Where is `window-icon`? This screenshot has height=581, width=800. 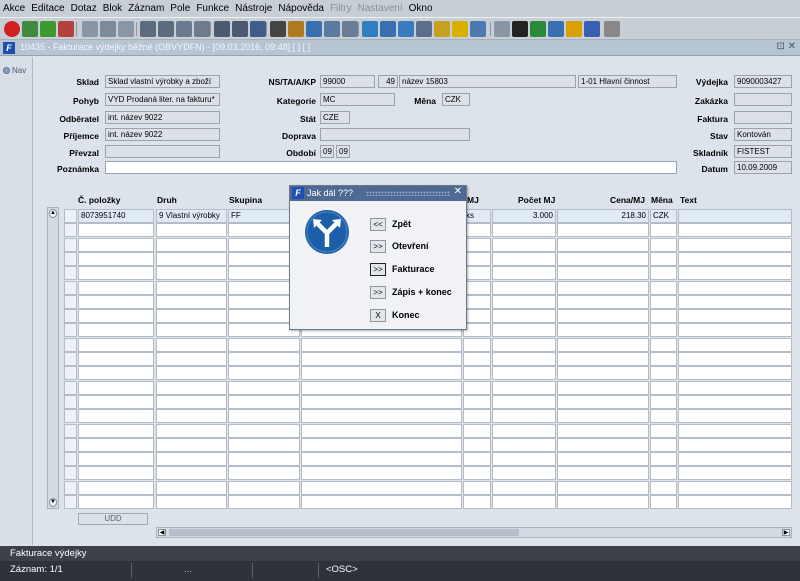 window-icon is located at coordinates (478, 29).